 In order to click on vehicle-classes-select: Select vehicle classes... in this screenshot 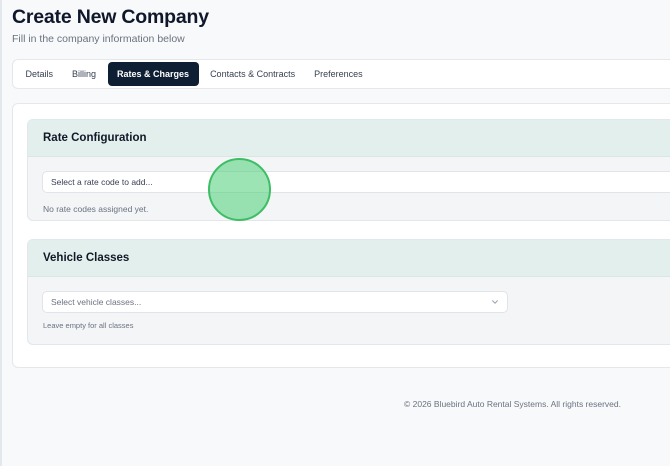, I will do `click(275, 302)`.